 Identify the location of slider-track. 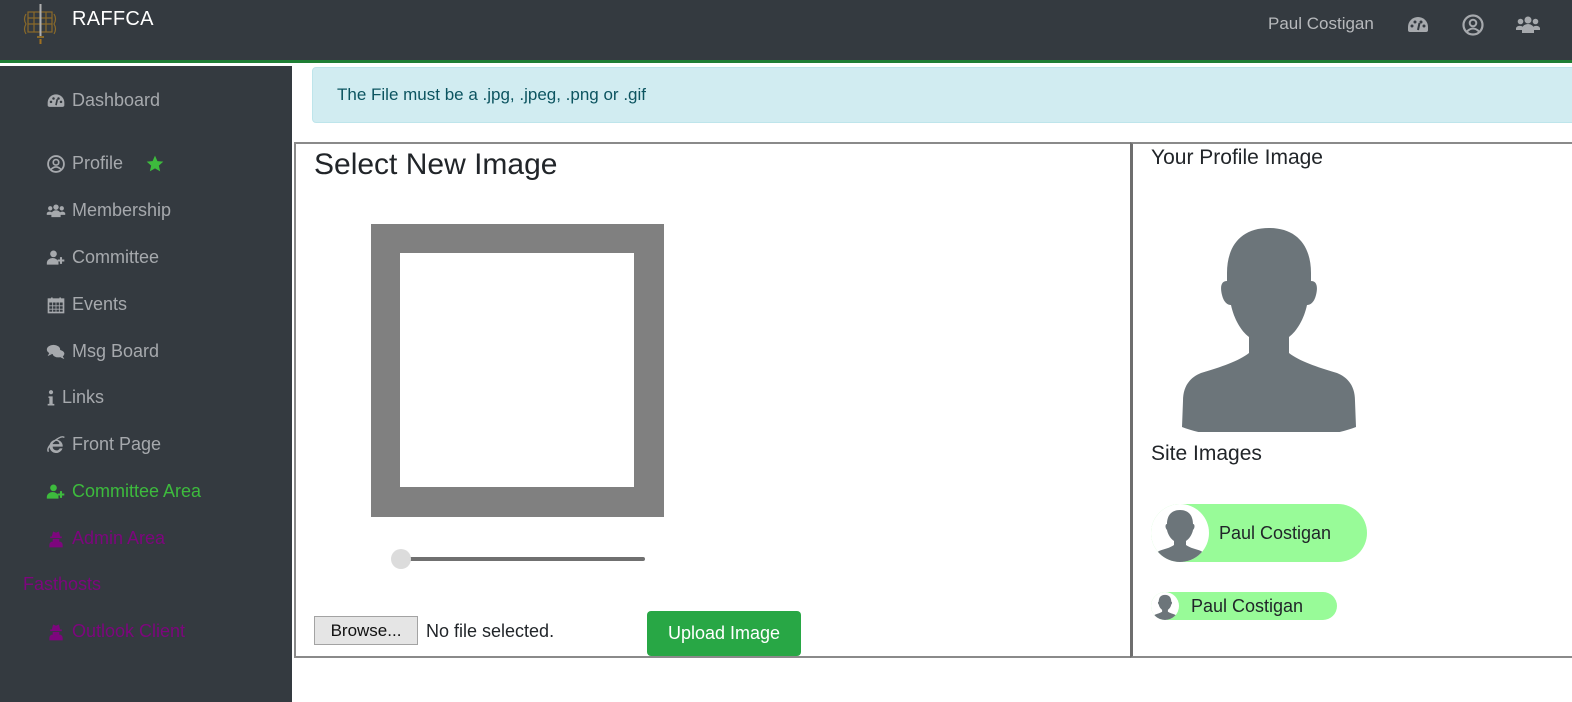
(520, 559).